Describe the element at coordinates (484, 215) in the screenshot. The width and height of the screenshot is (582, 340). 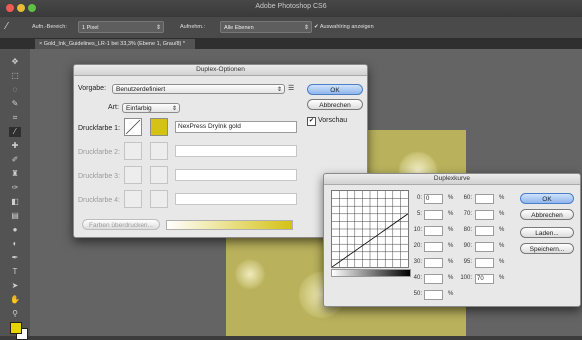
I see `field-70-input` at that location.